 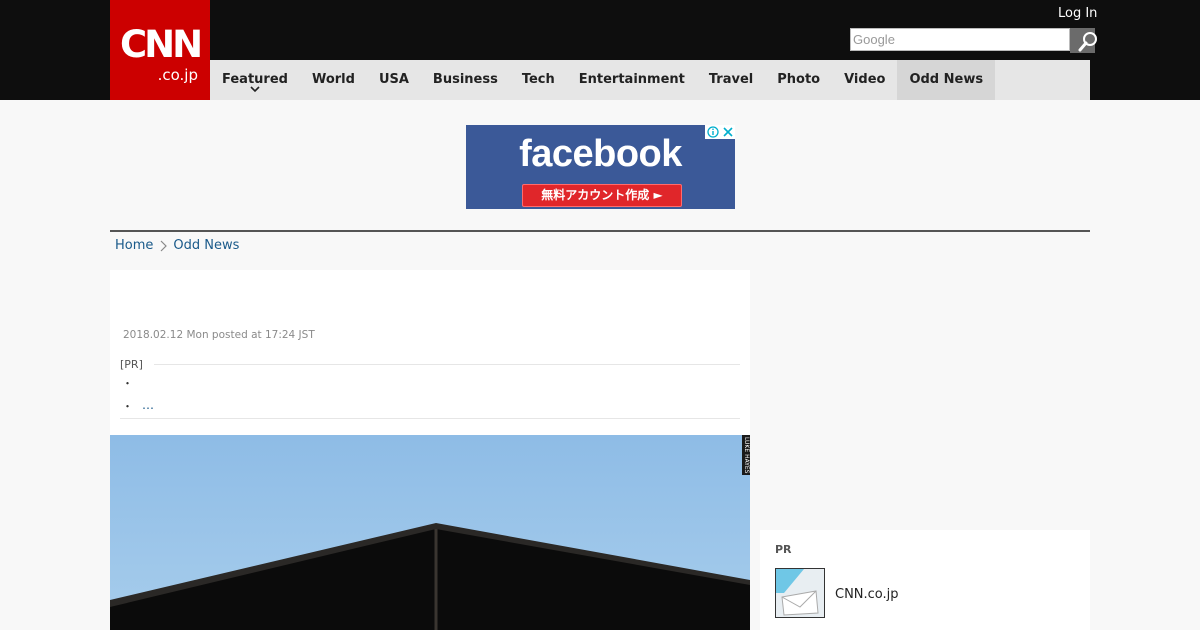 What do you see at coordinates (131, 364) in the screenshot?
I see `pr-label: [PR]` at bounding box center [131, 364].